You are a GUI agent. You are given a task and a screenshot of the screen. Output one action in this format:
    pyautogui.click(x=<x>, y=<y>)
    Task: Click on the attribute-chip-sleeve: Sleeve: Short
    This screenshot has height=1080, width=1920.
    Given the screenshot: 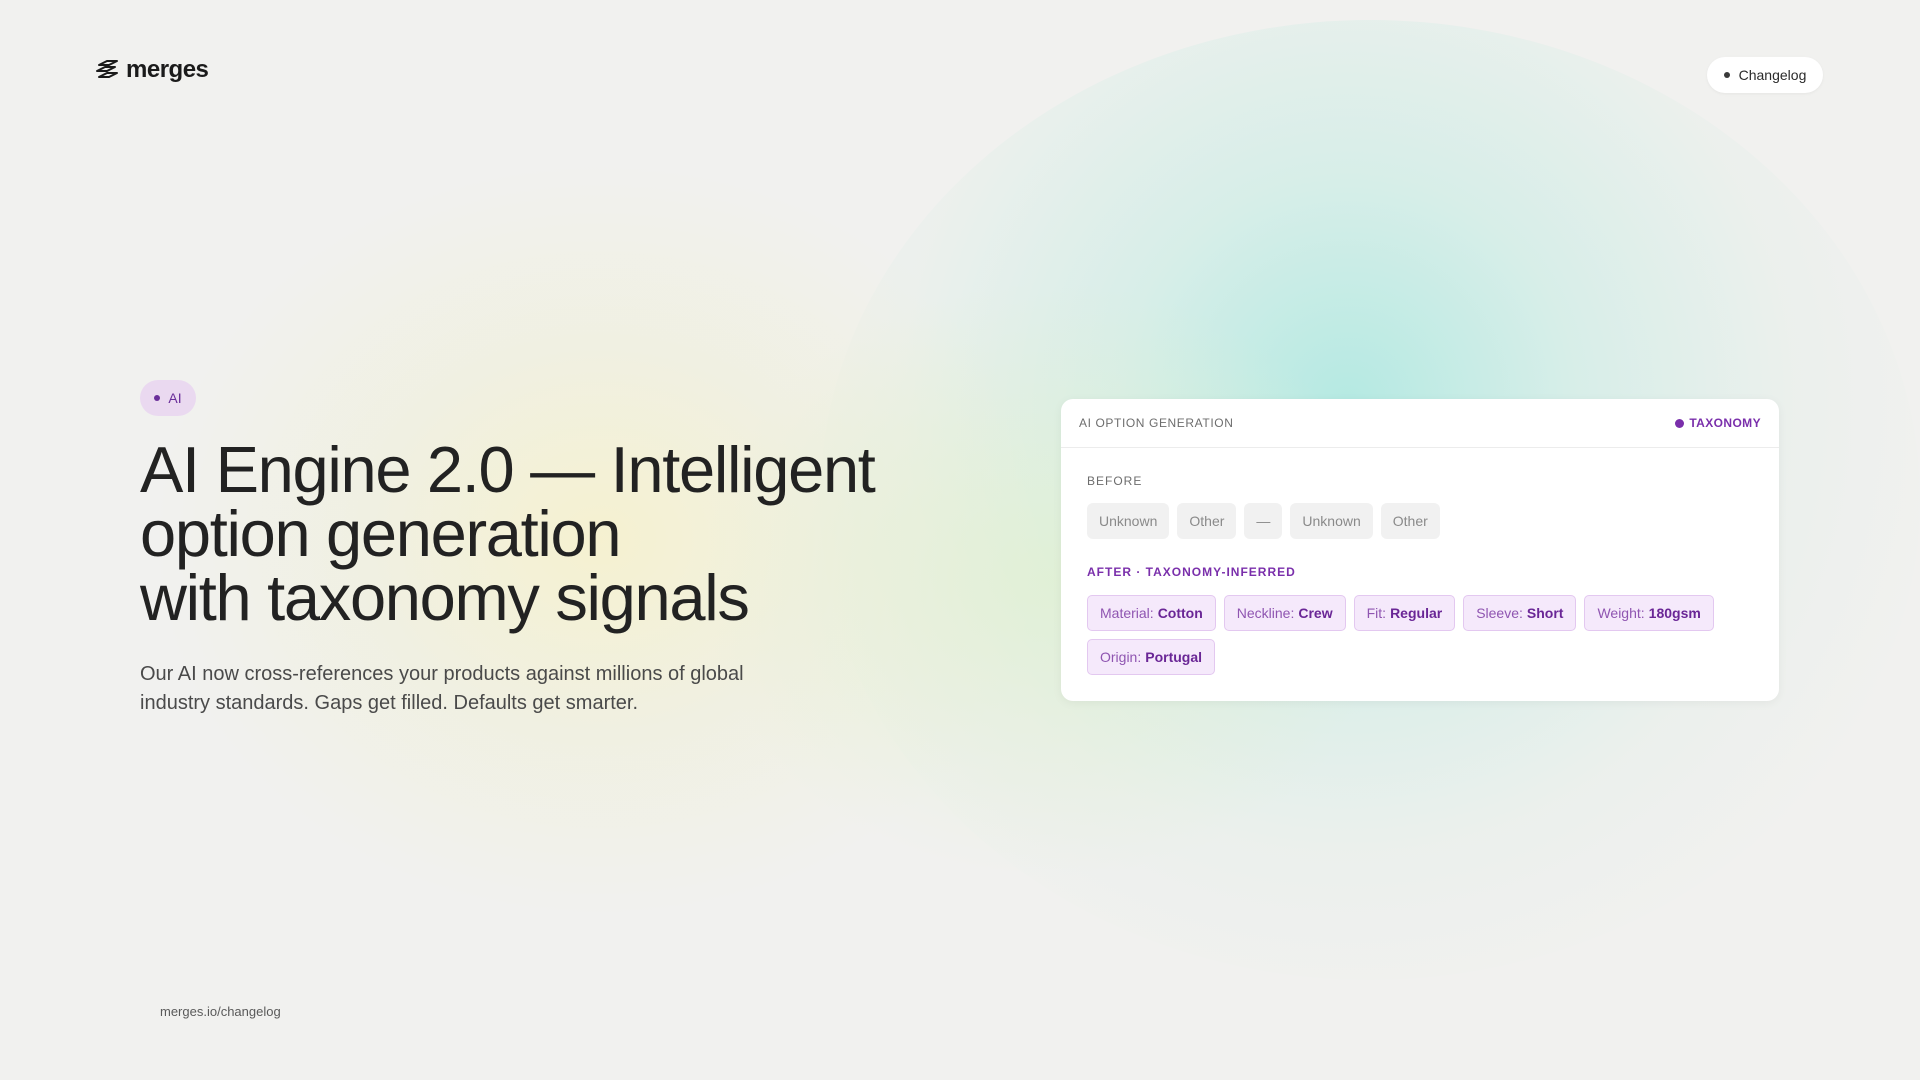 What is the action you would take?
    pyautogui.click(x=1520, y=613)
    